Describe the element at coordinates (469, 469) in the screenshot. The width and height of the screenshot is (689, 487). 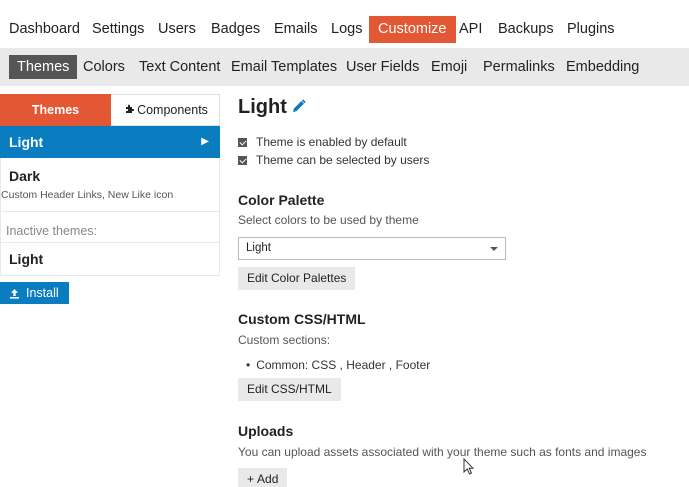
I see `mouse-cursor-icon` at that location.